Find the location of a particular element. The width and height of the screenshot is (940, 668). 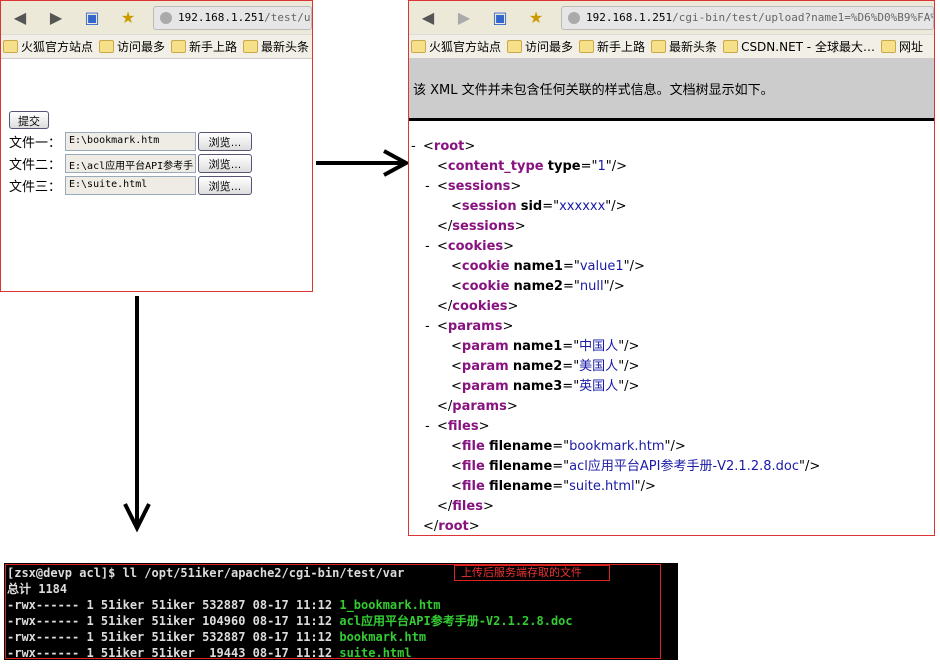

bookmark-item: 网址 is located at coordinates (901, 46).